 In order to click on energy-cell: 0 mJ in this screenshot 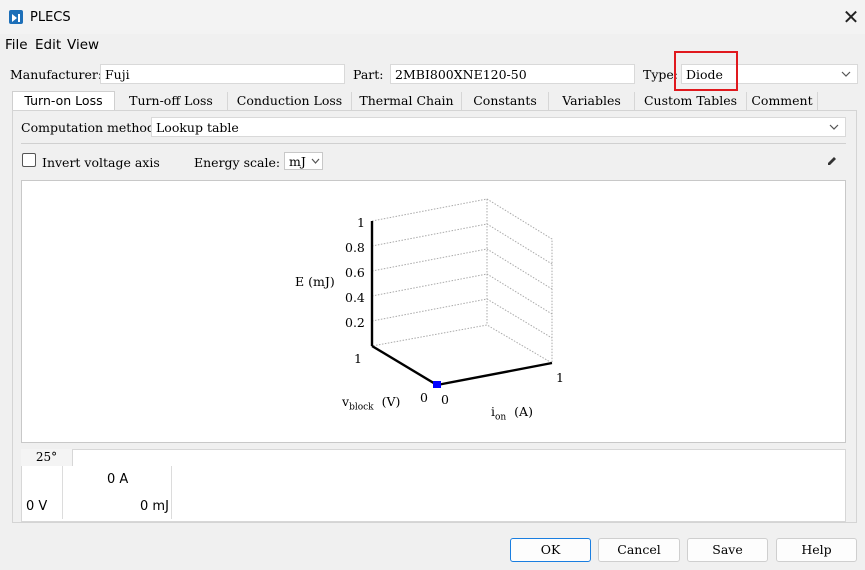, I will do `click(154, 506)`.